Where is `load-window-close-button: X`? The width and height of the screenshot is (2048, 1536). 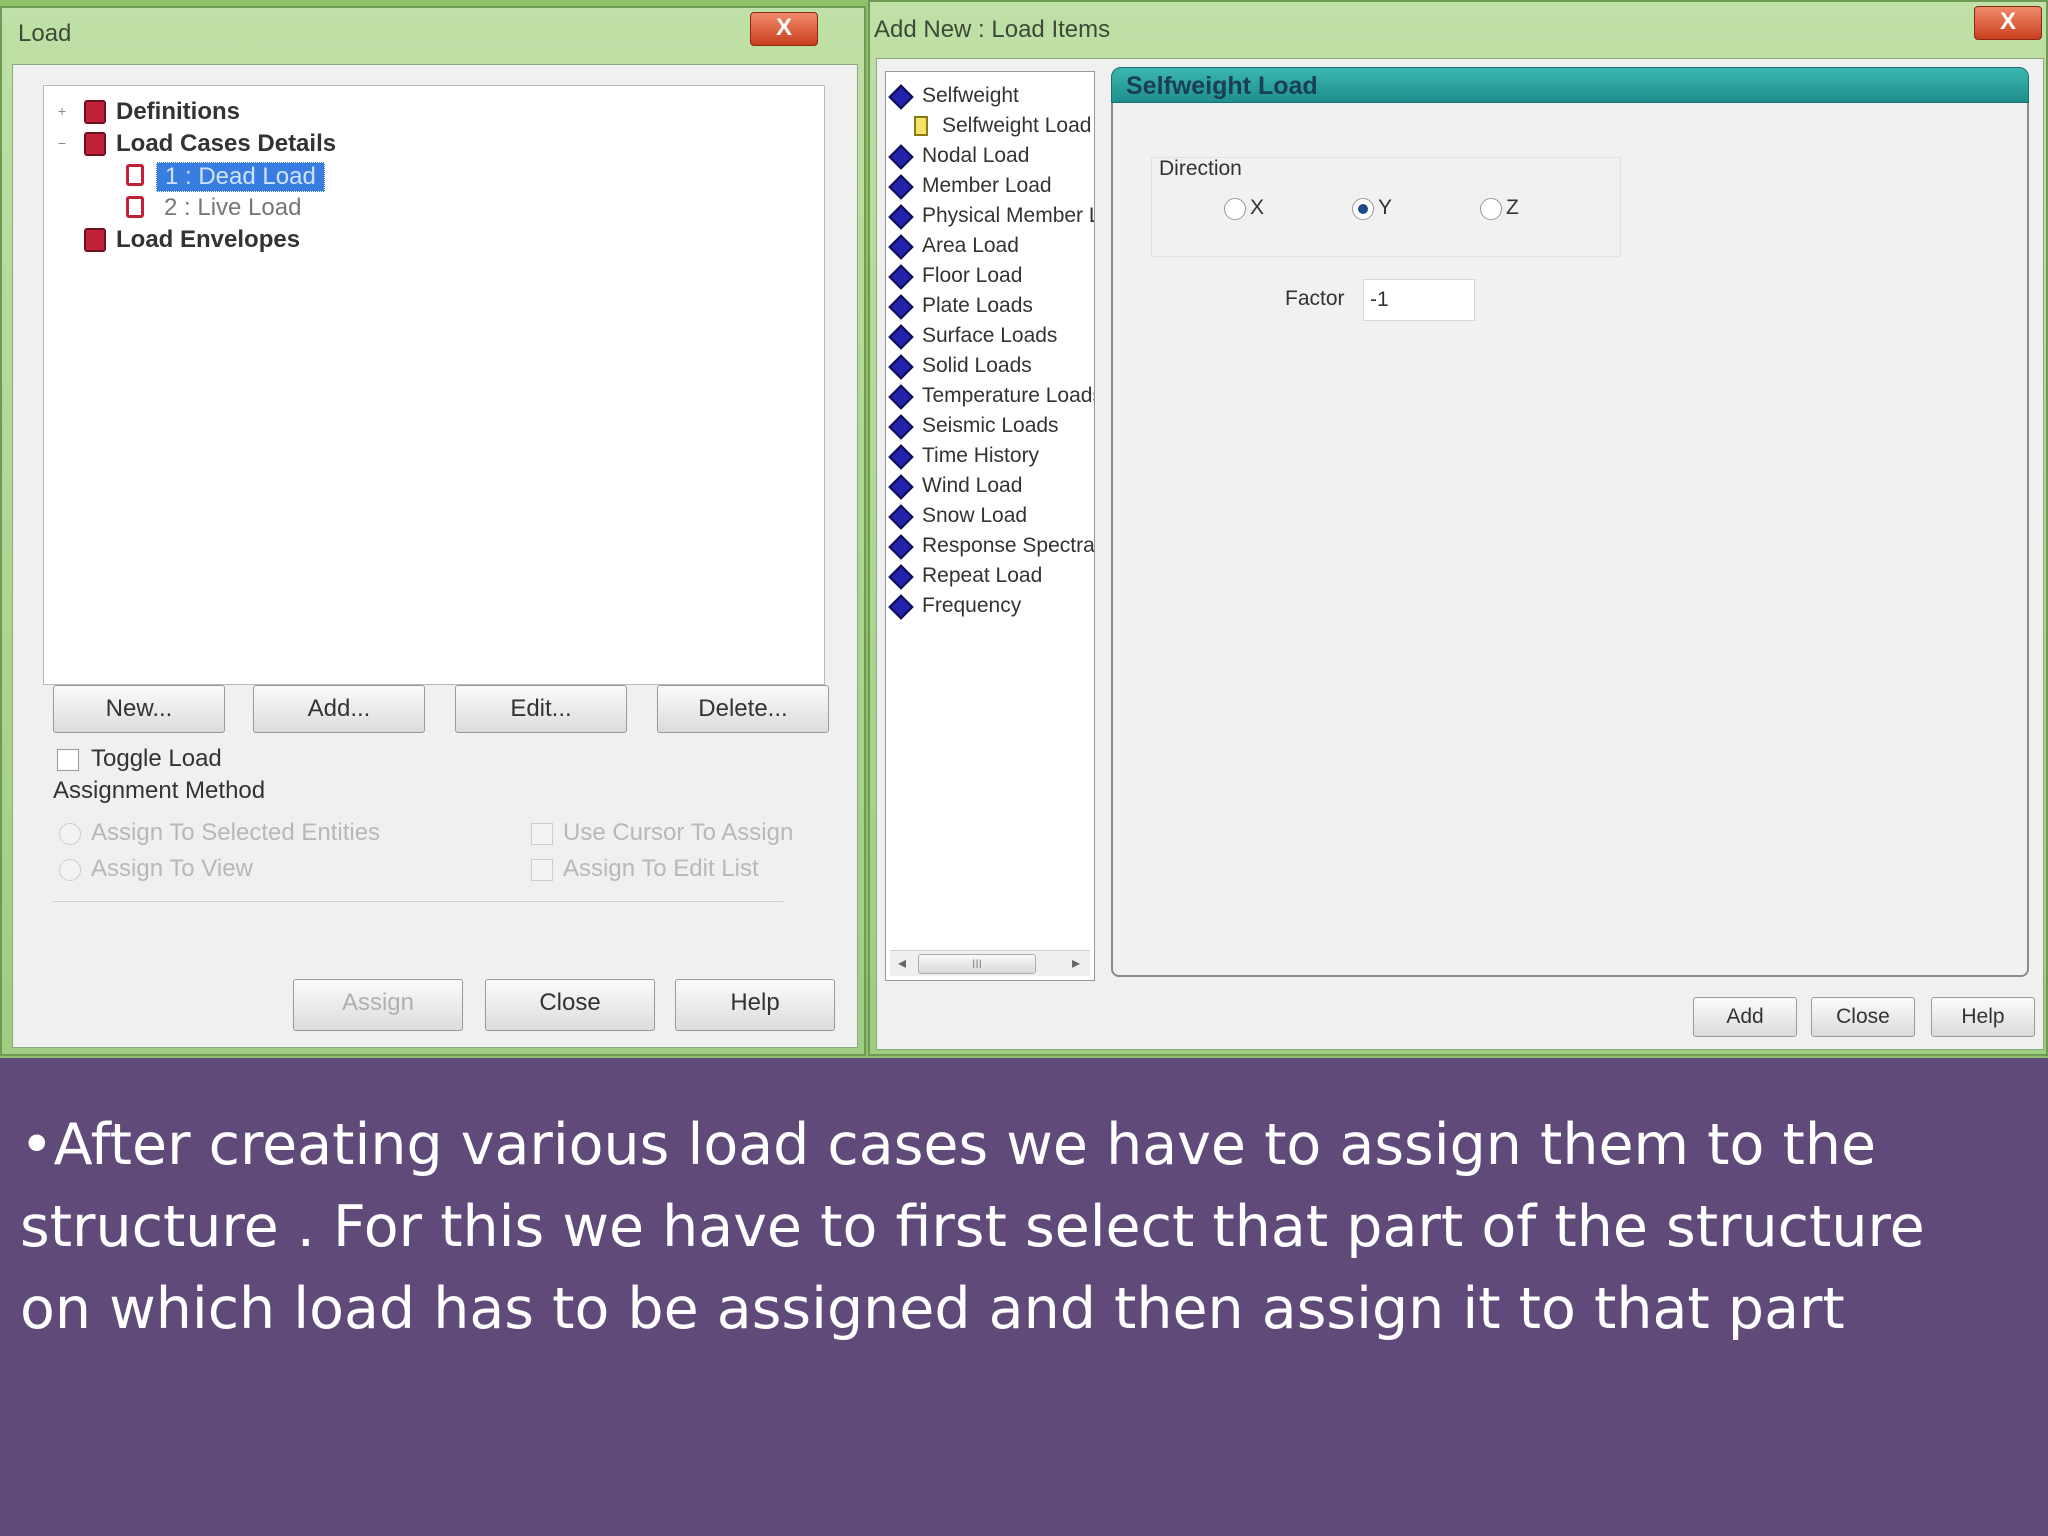
load-window-close-button: X is located at coordinates (784, 29).